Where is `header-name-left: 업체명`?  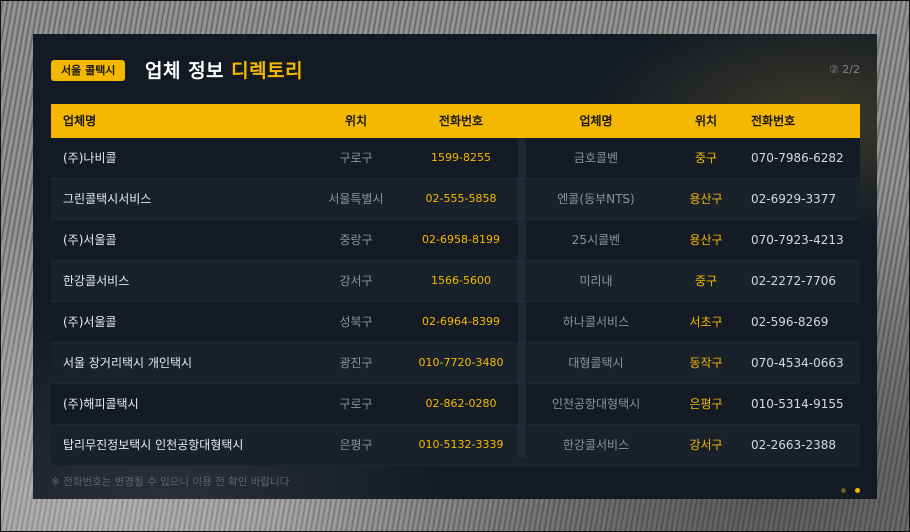
header-name-left: 업체명 is located at coordinates (80, 121).